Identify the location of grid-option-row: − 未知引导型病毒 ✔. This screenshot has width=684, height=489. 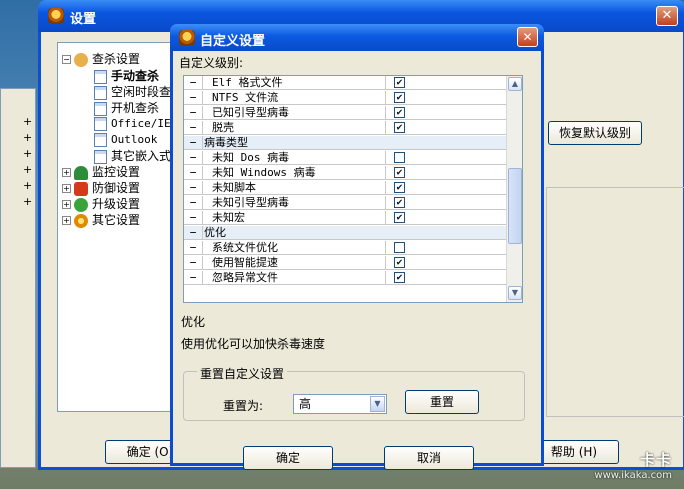
(346, 203).